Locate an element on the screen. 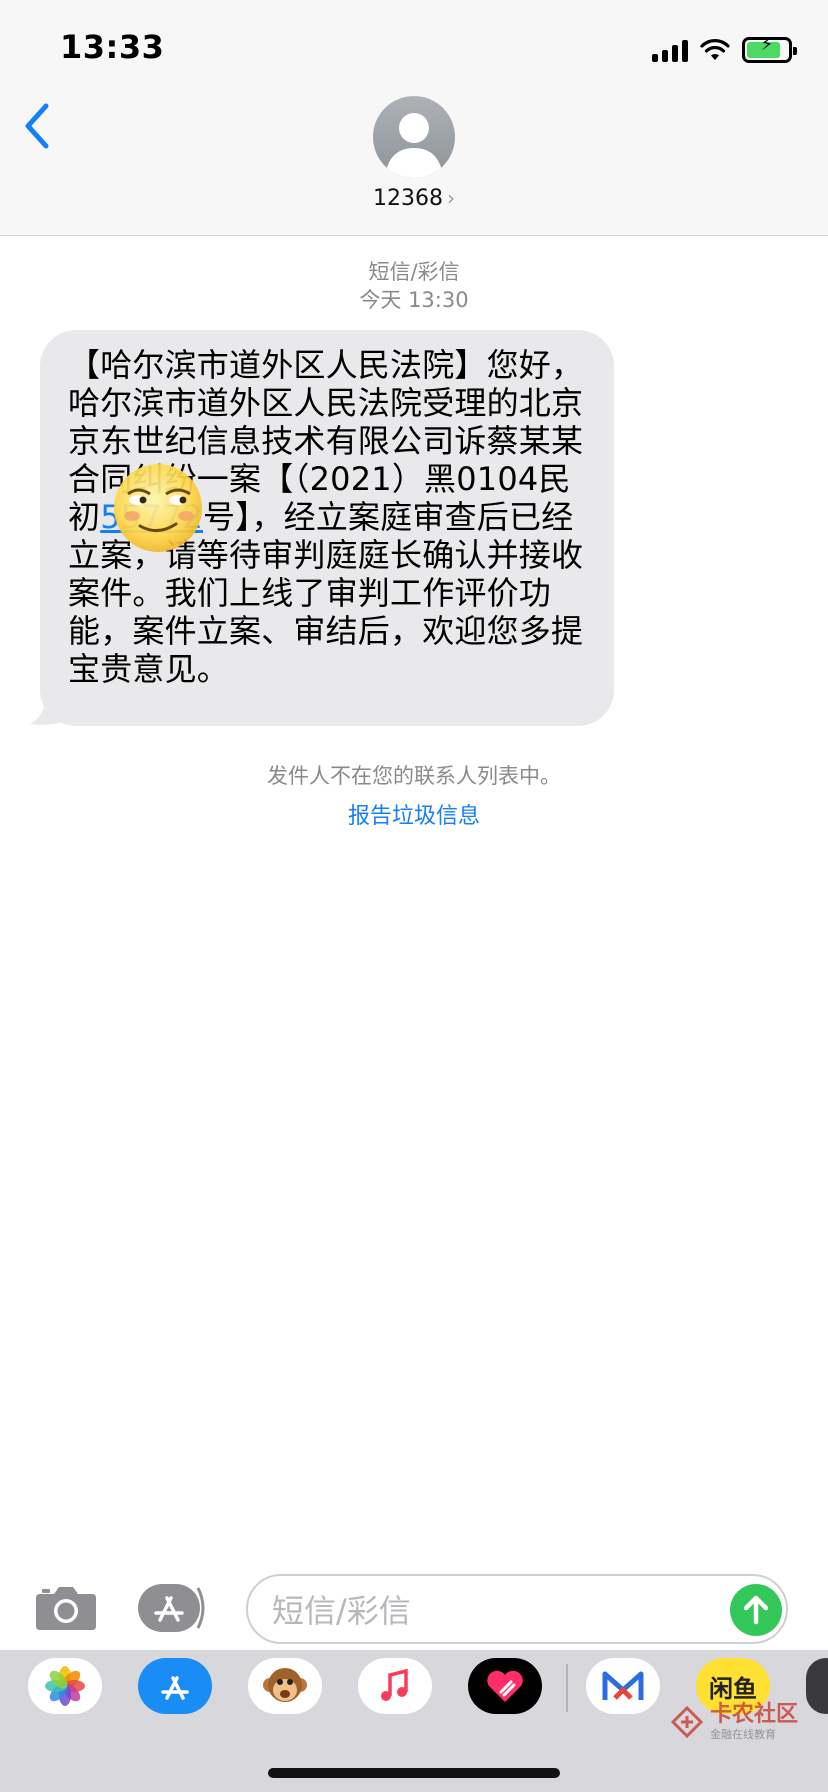  chevron-left-icon is located at coordinates (37, 126).